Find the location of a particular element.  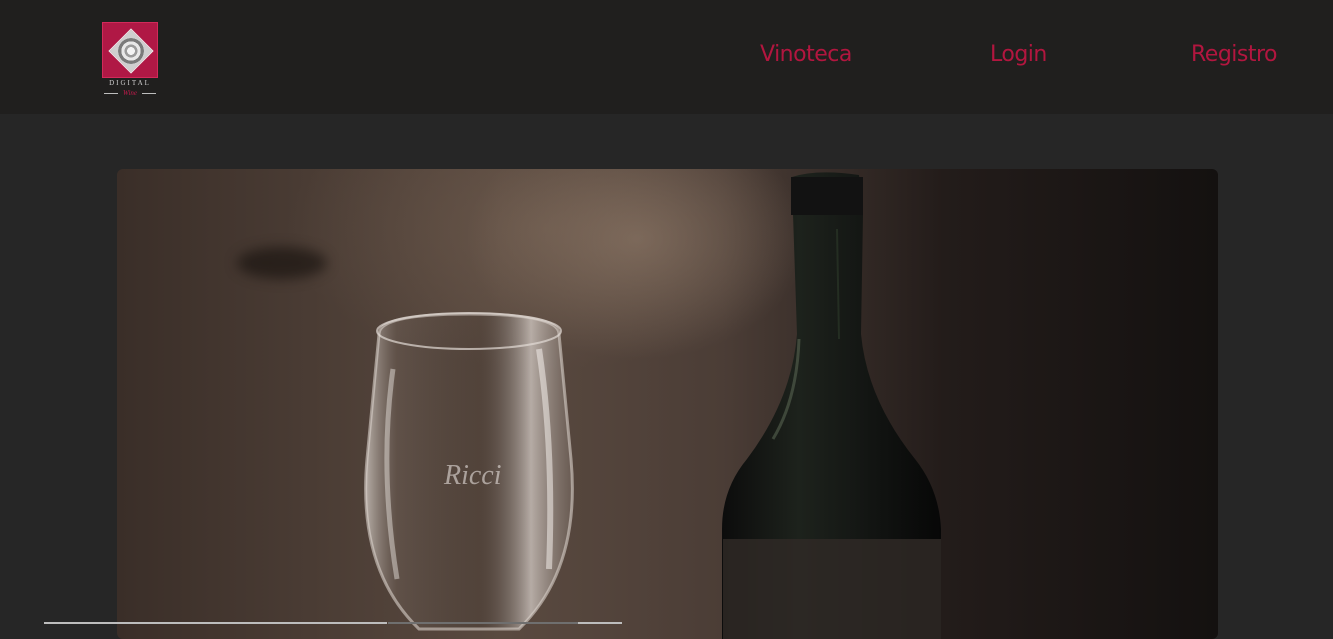

logo-emblem is located at coordinates (130, 50).